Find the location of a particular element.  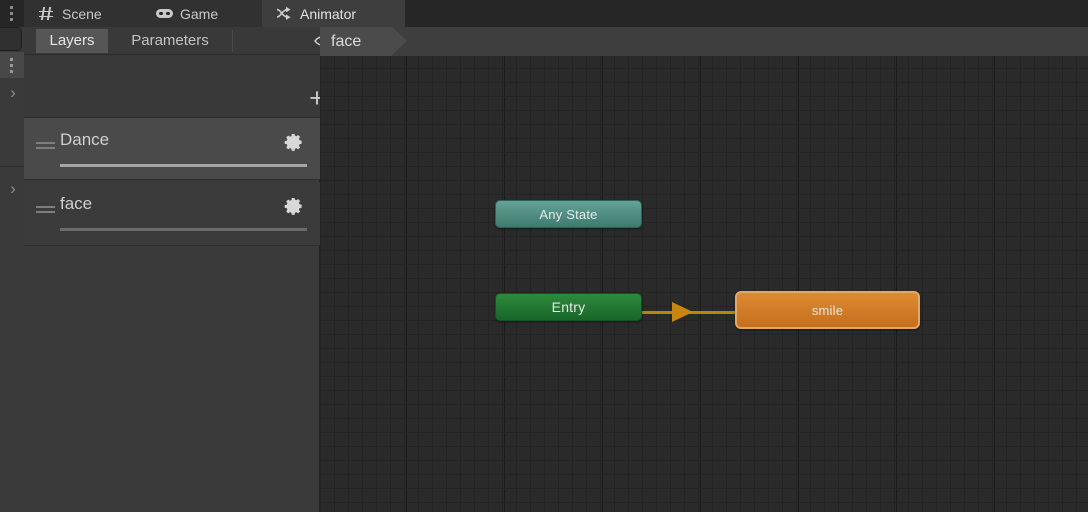

state-node-any-state-label: Any State is located at coordinates (568, 214).